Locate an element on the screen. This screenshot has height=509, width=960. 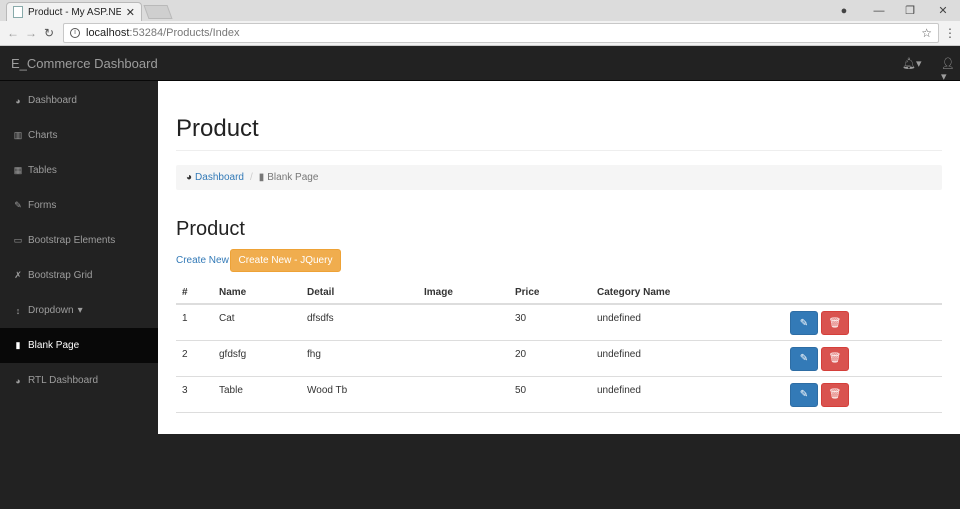
breadcrumb-current: Blank Page is located at coordinates (293, 177).